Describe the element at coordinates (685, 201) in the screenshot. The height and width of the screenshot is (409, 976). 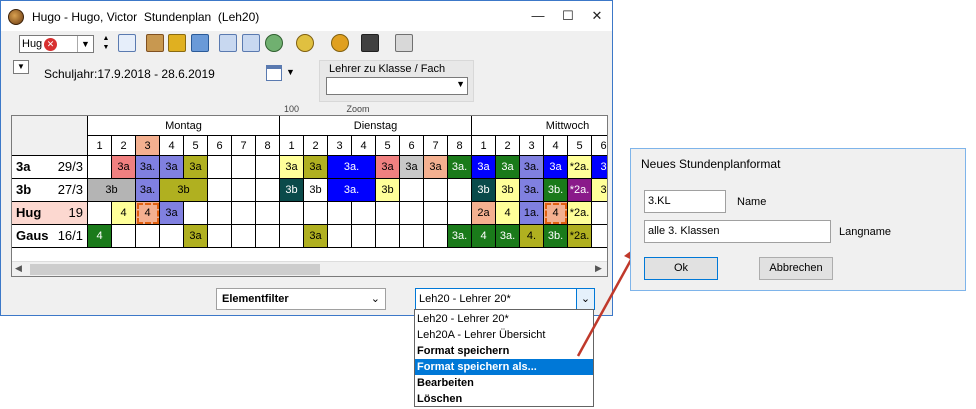
I see `name-input: 3.KL` at that location.